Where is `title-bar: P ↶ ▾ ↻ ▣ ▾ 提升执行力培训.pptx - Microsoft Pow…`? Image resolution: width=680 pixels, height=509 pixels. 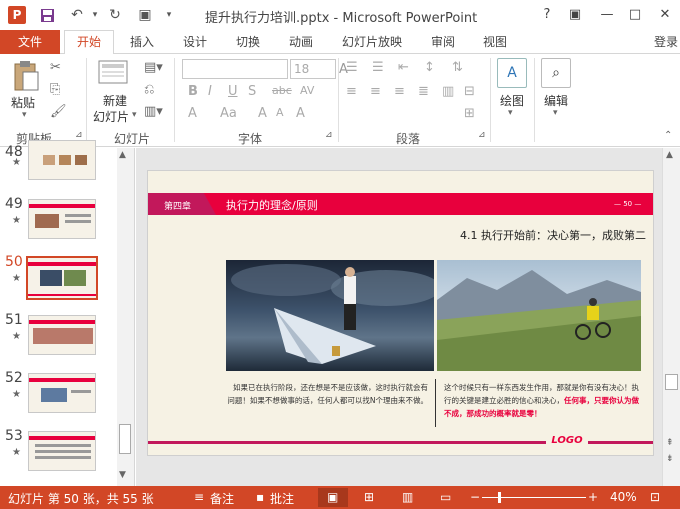
title-bar: P ↶ ▾ ↻ ▣ ▾ 提升执行力培训.pptx - Microsoft Pow… is located at coordinates (340, 15).